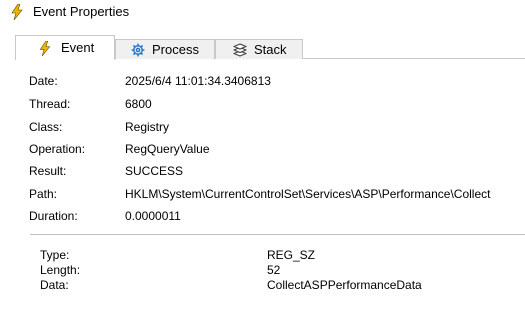 The height and width of the screenshot is (314, 525). What do you see at coordinates (344, 285) in the screenshot?
I see `data-value: CollectASPPerformanceData` at bounding box center [344, 285].